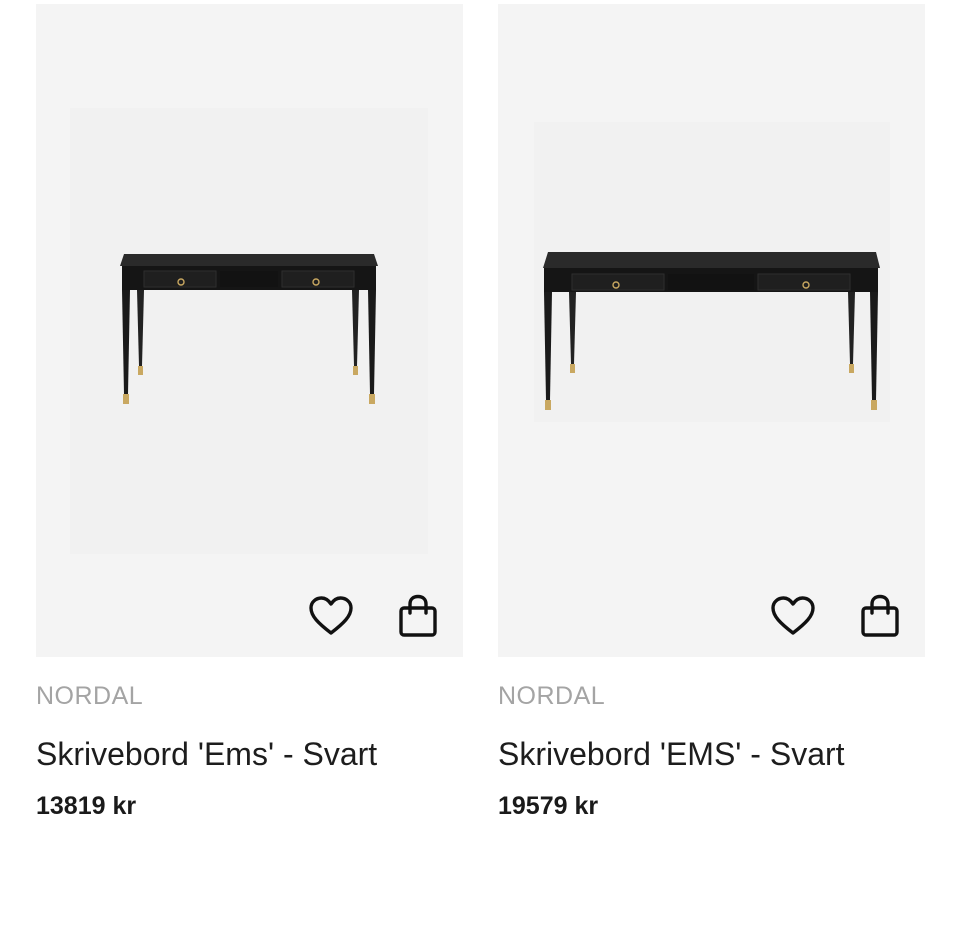  Describe the element at coordinates (711, 754) in the screenshot. I see `product-title: Skrivebord 'EMS' - Svart` at that location.